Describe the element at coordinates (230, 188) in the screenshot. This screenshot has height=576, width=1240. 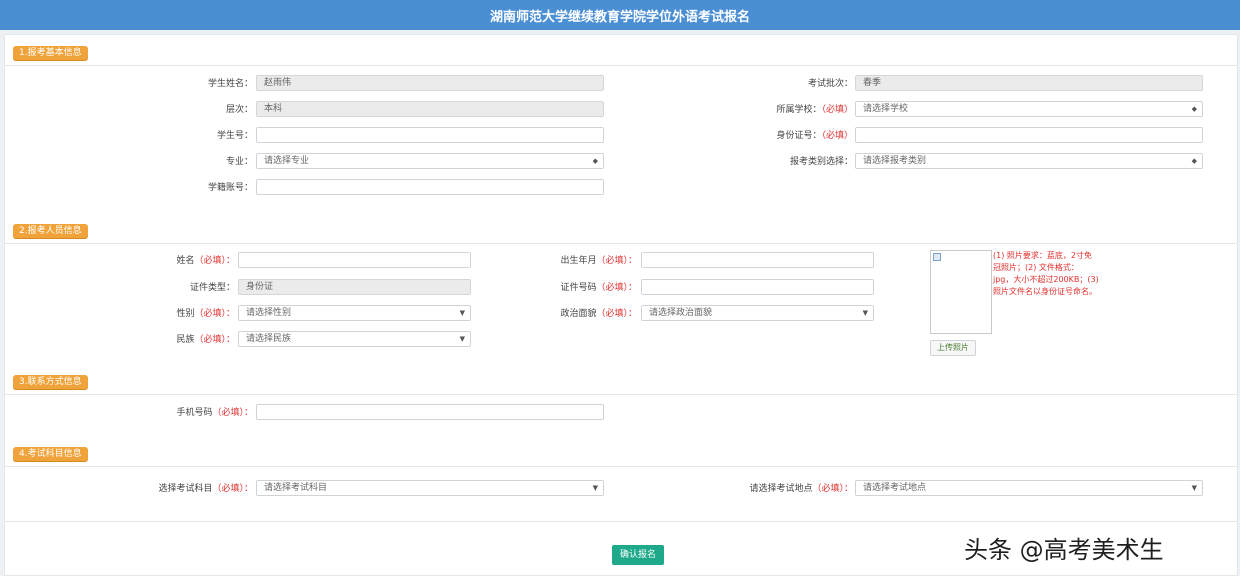
I see `account-label: 学籍账号：` at that location.